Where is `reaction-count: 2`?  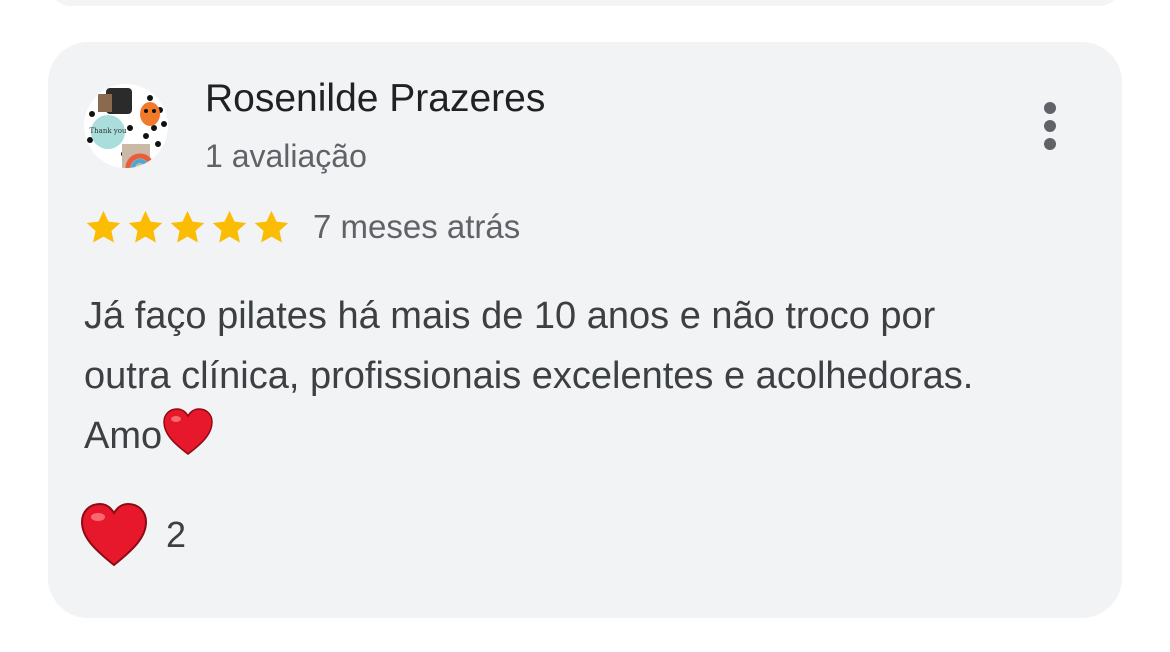 reaction-count: 2 is located at coordinates (176, 534).